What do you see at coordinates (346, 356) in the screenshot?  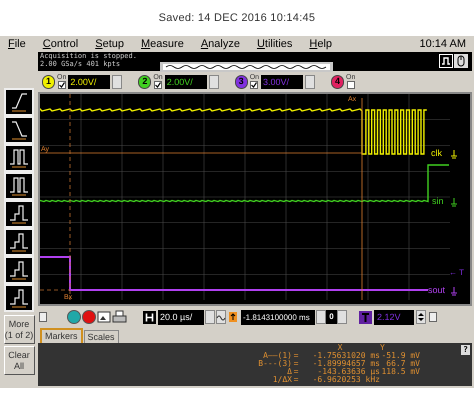 I see `readout-value: -1.75631020 ms` at bounding box center [346, 356].